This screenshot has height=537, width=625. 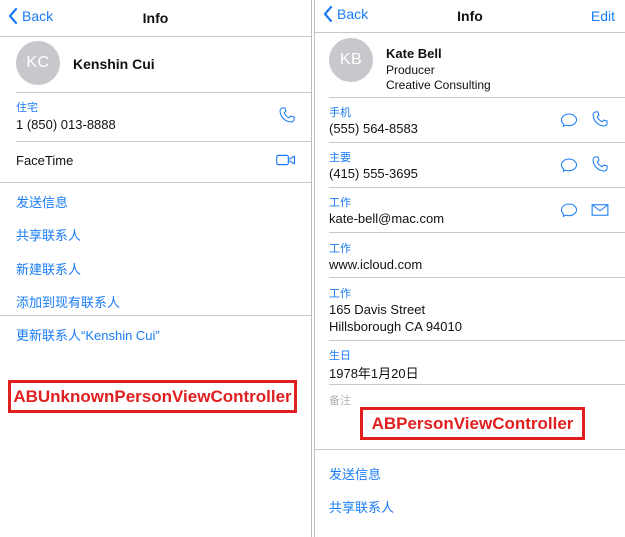 I want to click on main-phone-value: (415) 555-3695, so click(x=373, y=173).